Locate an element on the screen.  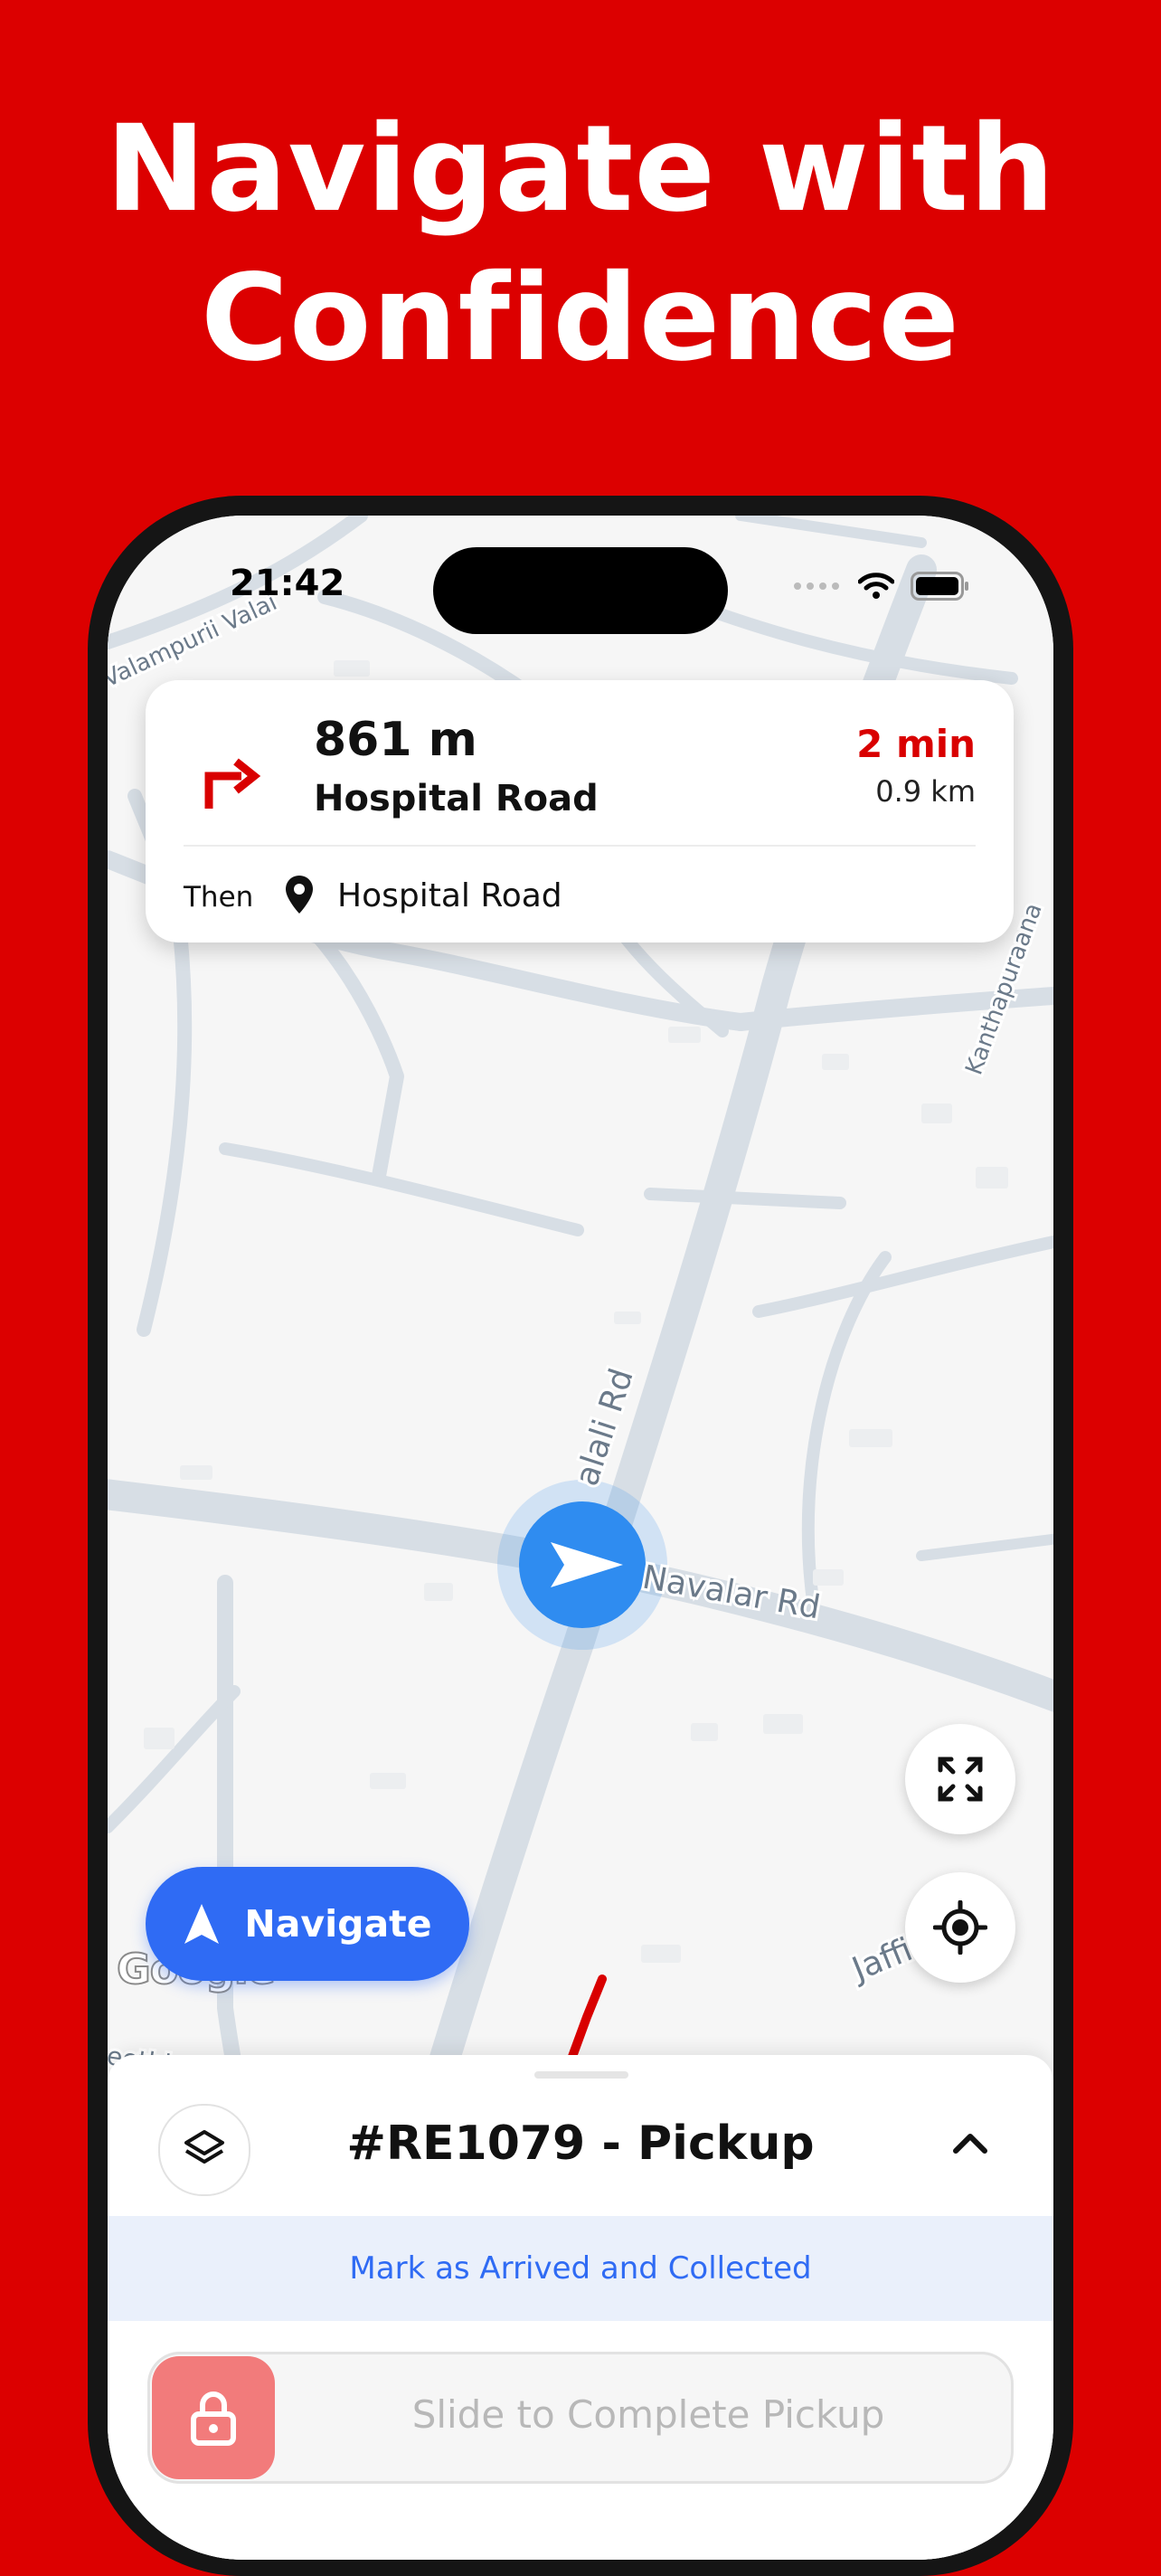
turn-distance: 861 m is located at coordinates (395, 740).